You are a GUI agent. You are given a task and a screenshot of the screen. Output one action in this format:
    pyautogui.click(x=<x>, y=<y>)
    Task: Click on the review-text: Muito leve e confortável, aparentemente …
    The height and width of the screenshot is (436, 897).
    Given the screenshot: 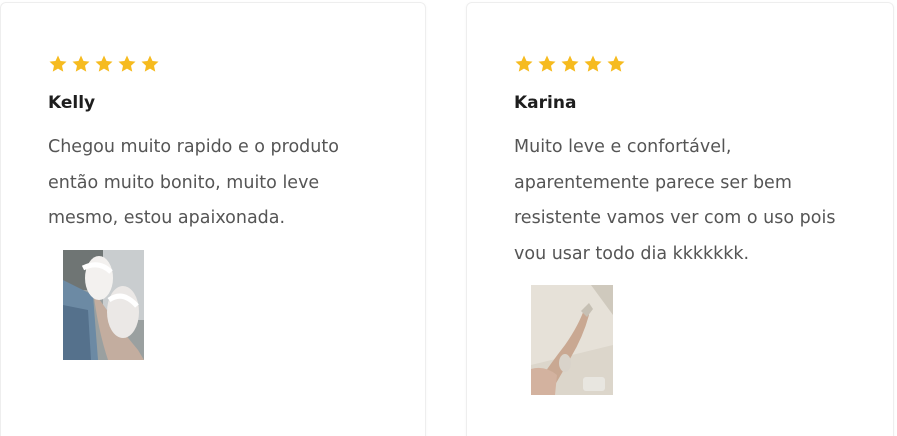 What is the action you would take?
    pyautogui.click(x=675, y=200)
    